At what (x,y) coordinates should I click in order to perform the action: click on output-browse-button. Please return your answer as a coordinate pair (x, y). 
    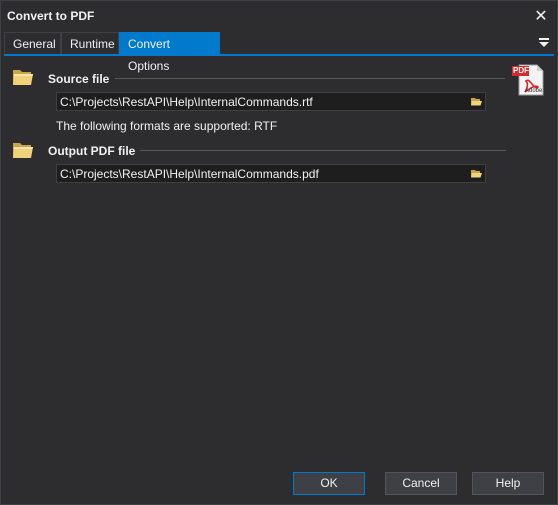
    Looking at the image, I should click on (476, 173).